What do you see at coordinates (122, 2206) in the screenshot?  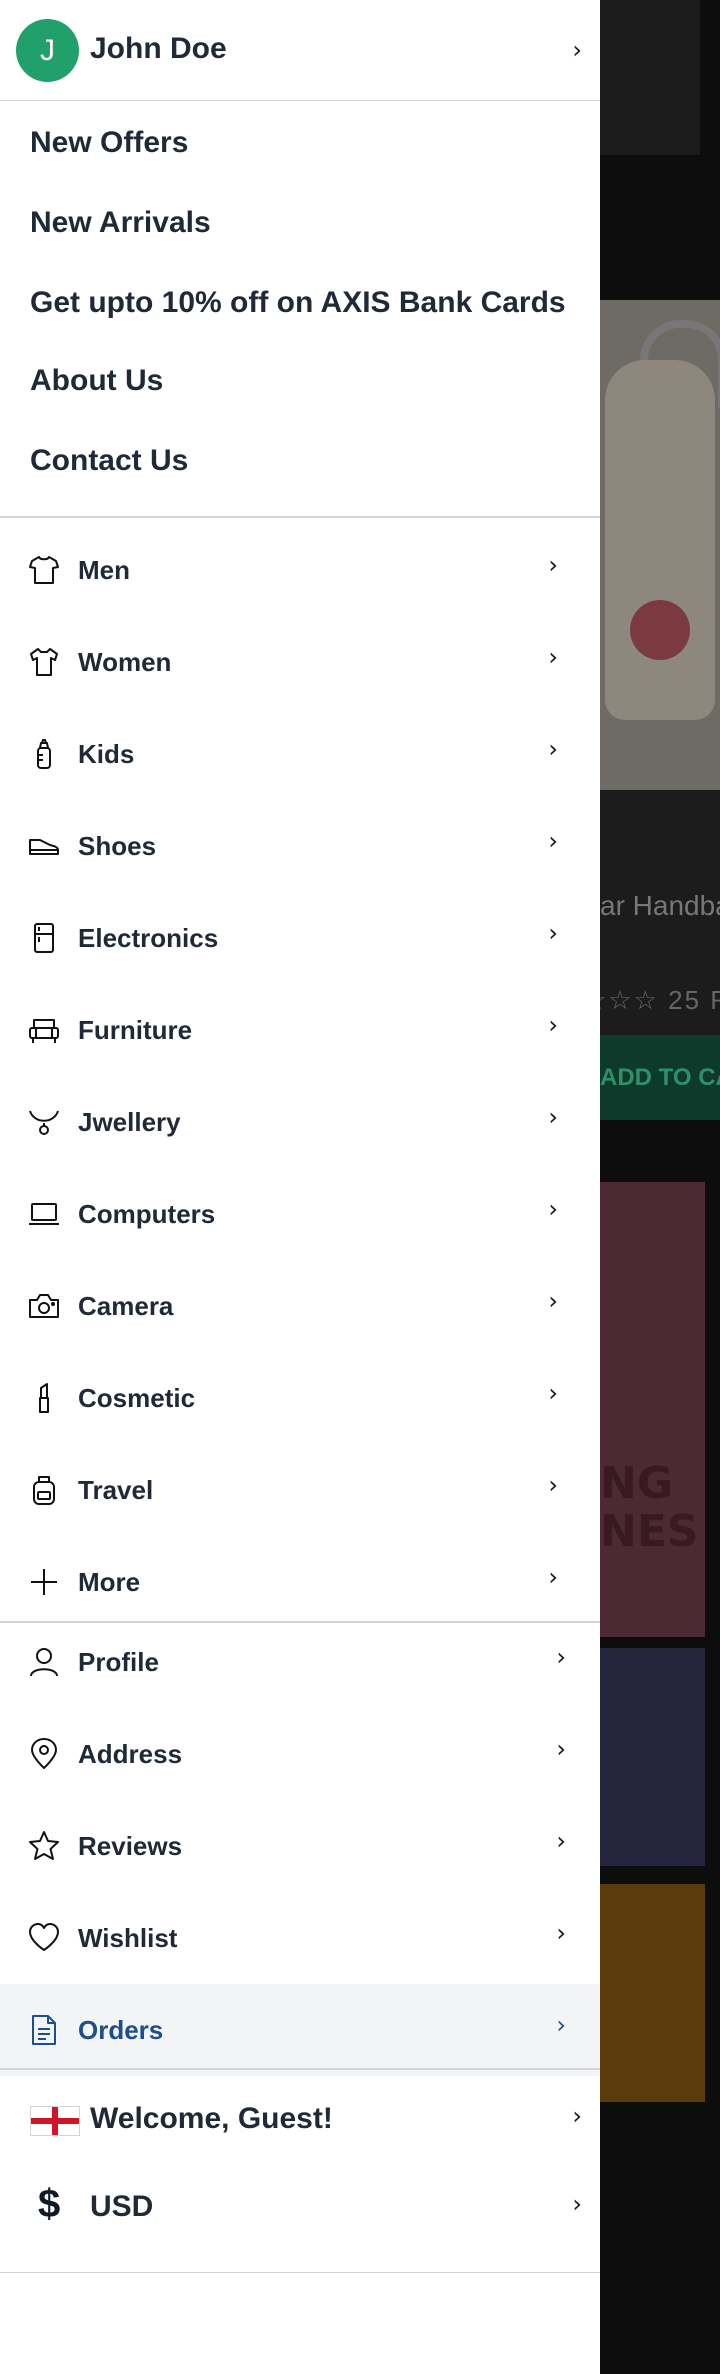 I see `currency-label: USD` at bounding box center [122, 2206].